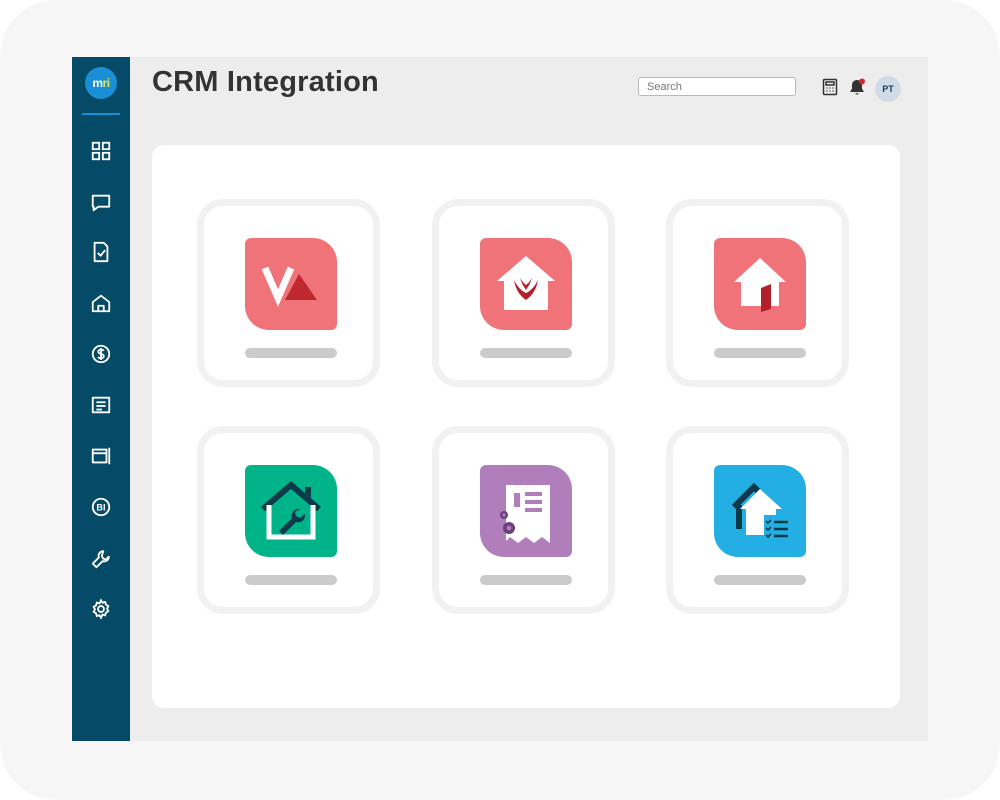 The height and width of the screenshot is (800, 1000). I want to click on documents-icon, so click(101, 405).